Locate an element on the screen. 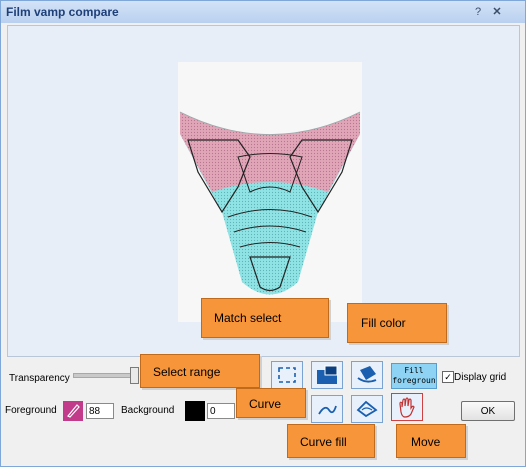  callout-fill-color: Fill color is located at coordinates (397, 323).